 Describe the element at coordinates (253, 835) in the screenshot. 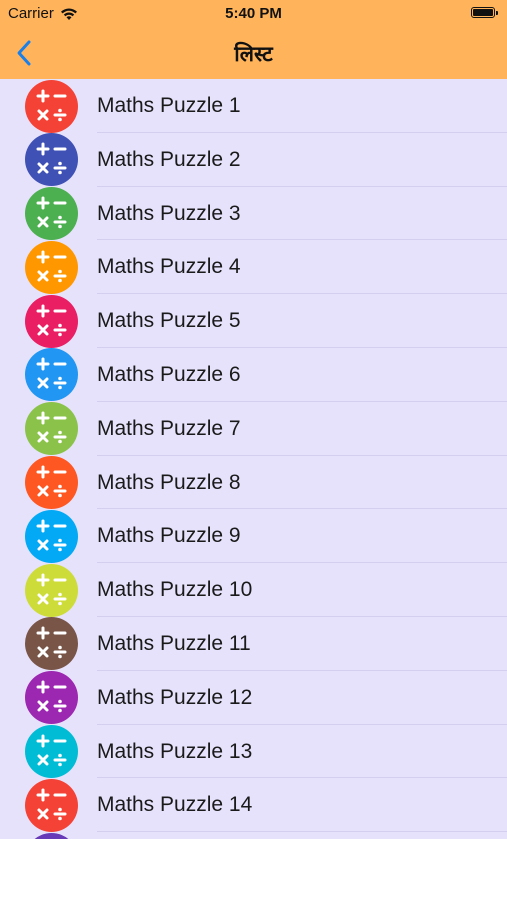

I see `list-item` at that location.